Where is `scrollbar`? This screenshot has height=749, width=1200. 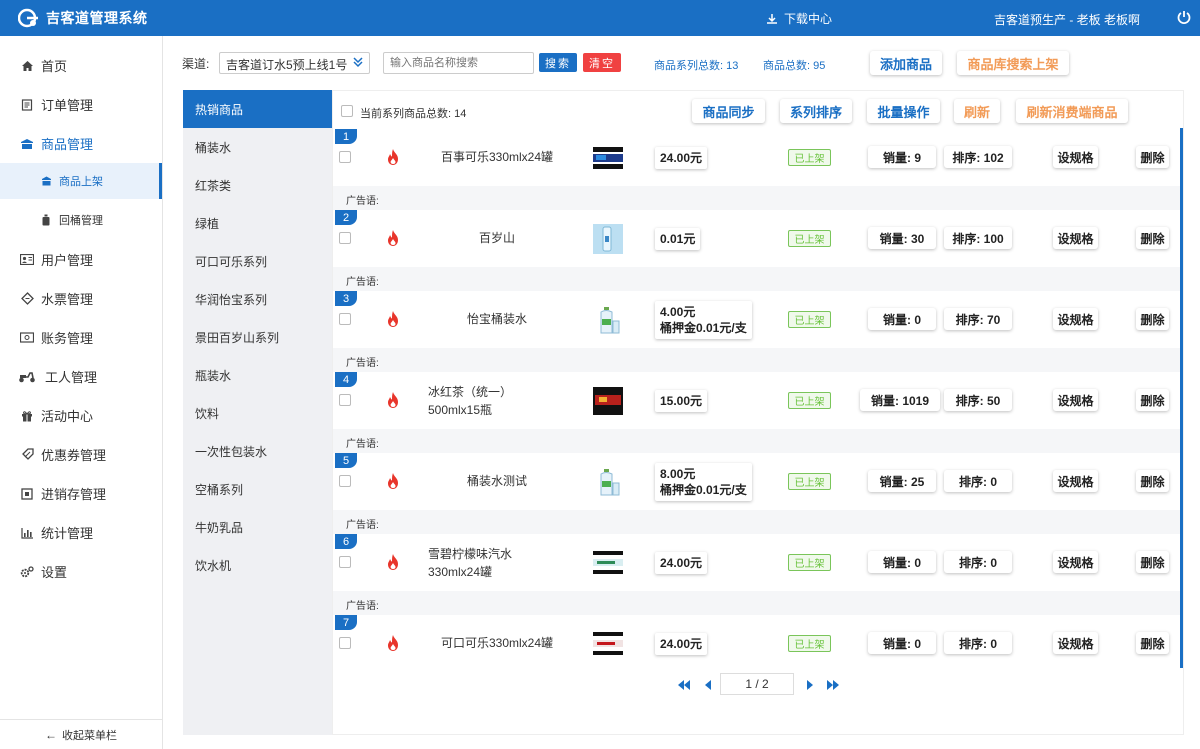
scrollbar is located at coordinates (1181, 398).